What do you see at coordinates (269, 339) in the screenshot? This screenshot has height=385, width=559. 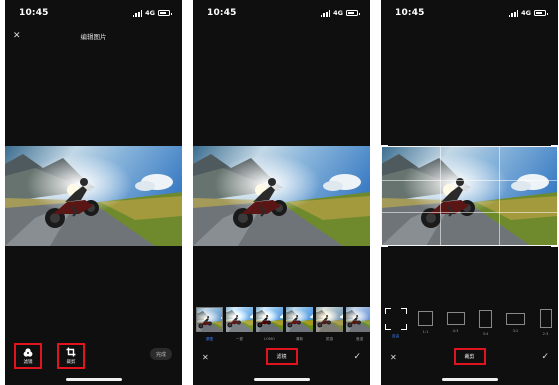 I see `filter-label: LOMO` at bounding box center [269, 339].